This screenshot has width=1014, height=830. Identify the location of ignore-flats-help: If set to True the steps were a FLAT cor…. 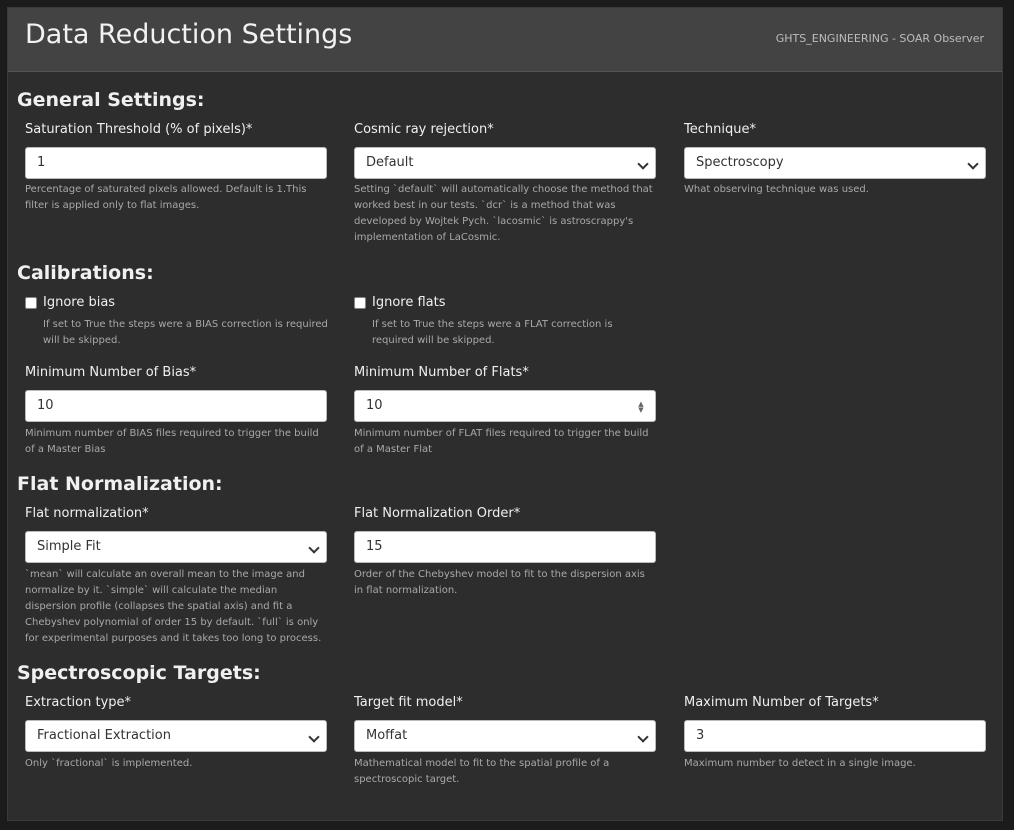
(492, 332).